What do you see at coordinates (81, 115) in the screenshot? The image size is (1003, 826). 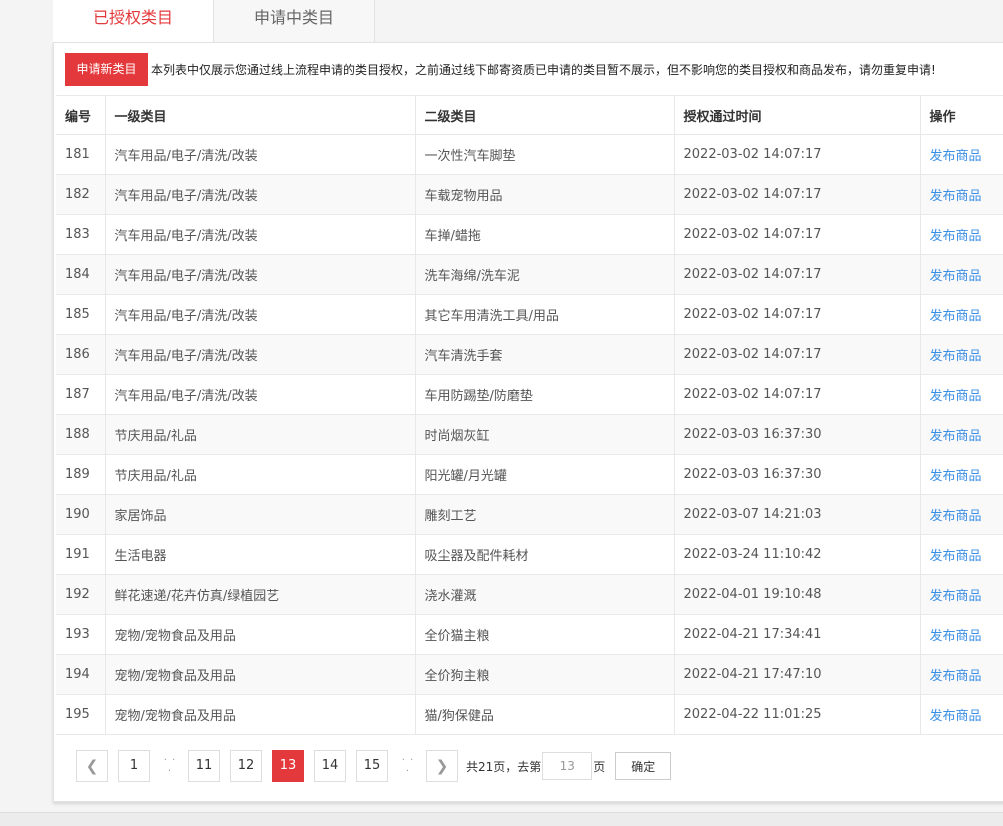 I see `header-id: 编号` at bounding box center [81, 115].